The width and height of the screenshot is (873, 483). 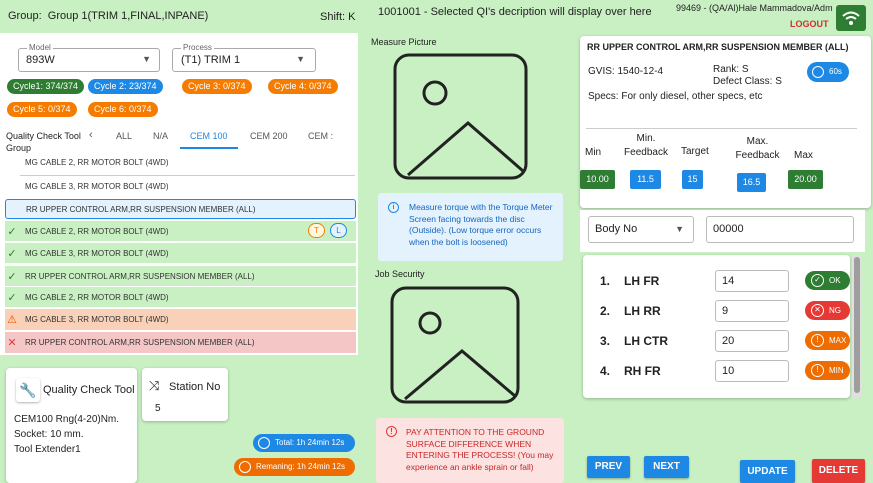 I want to click on defect-class-value: Defect Class: S, so click(x=747, y=81).